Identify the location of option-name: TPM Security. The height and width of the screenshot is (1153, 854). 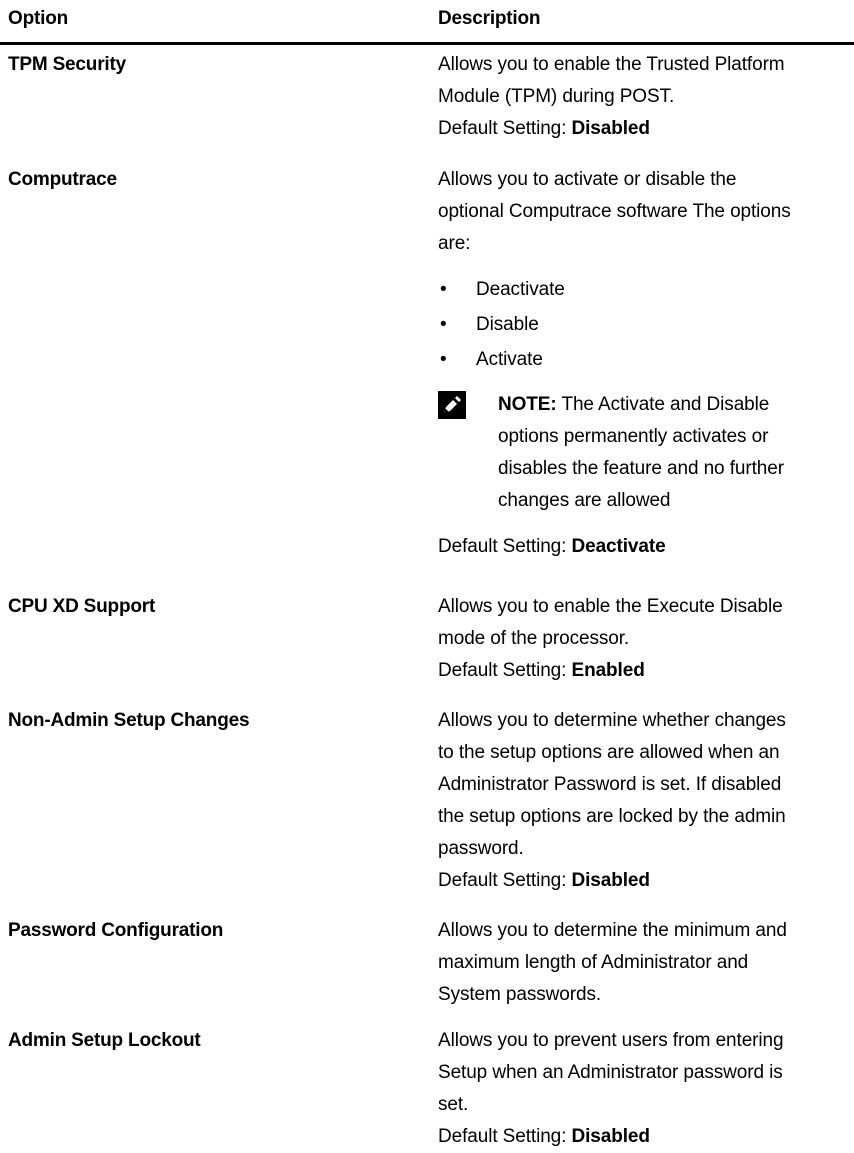
(67, 64).